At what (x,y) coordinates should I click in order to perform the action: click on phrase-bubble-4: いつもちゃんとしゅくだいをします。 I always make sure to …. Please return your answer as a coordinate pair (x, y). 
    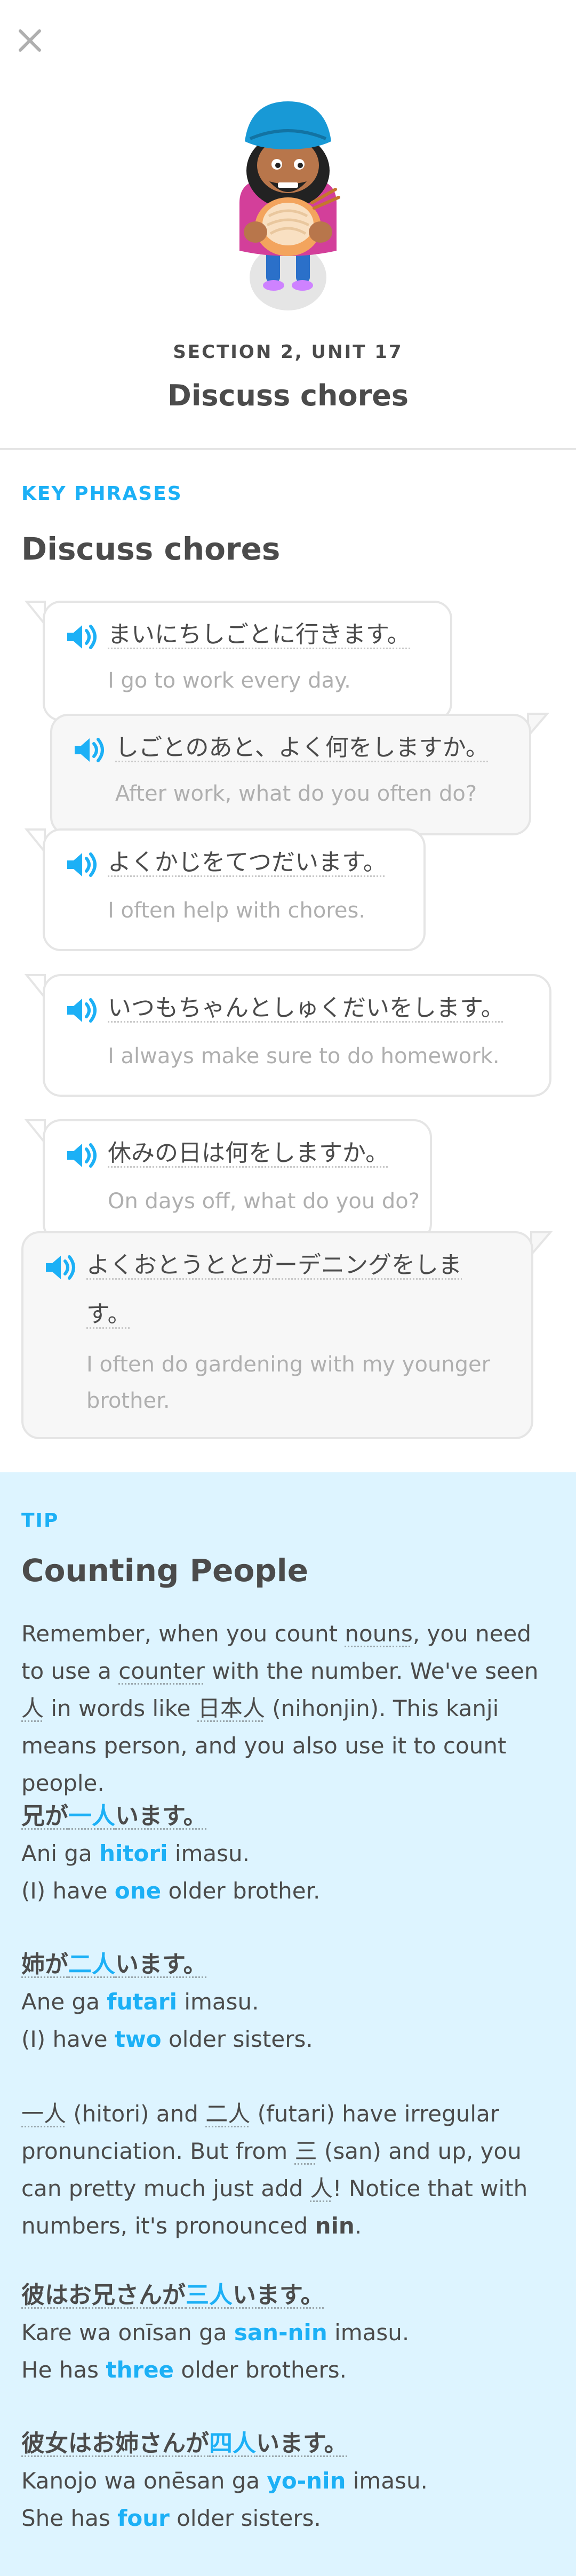
    Looking at the image, I should click on (297, 1035).